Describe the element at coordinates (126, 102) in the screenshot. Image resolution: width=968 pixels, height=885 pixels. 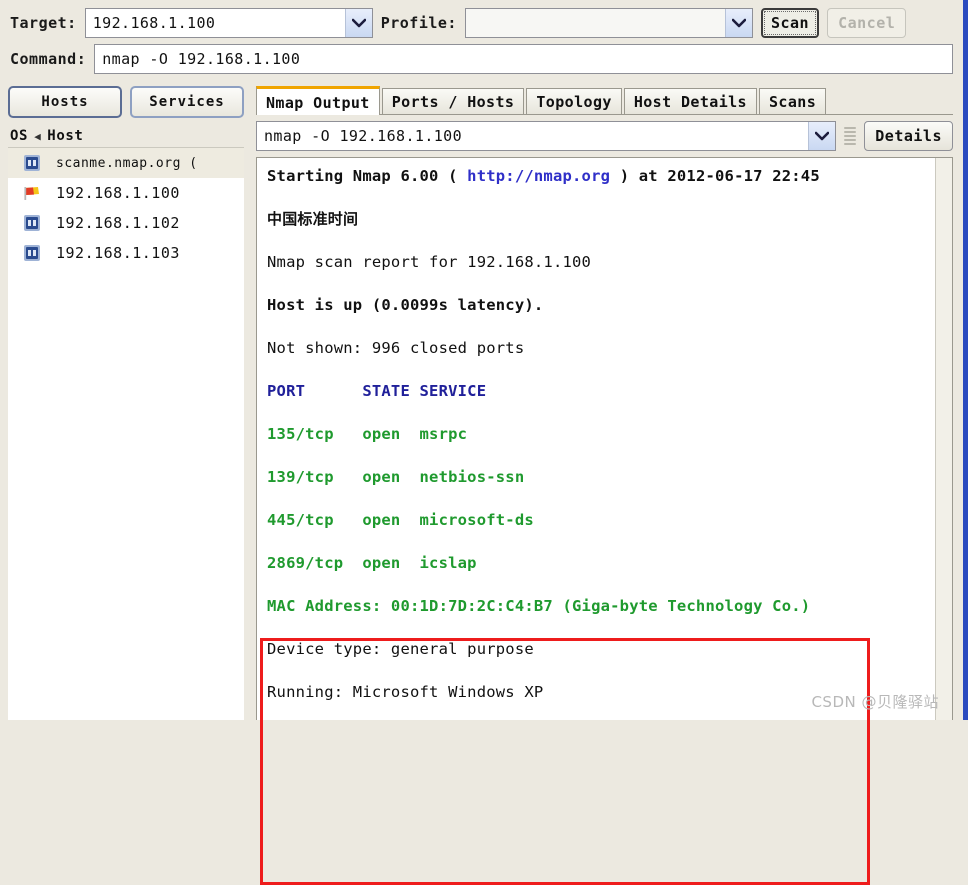
I see `hosts-services-tabs: Hosts Services` at that location.